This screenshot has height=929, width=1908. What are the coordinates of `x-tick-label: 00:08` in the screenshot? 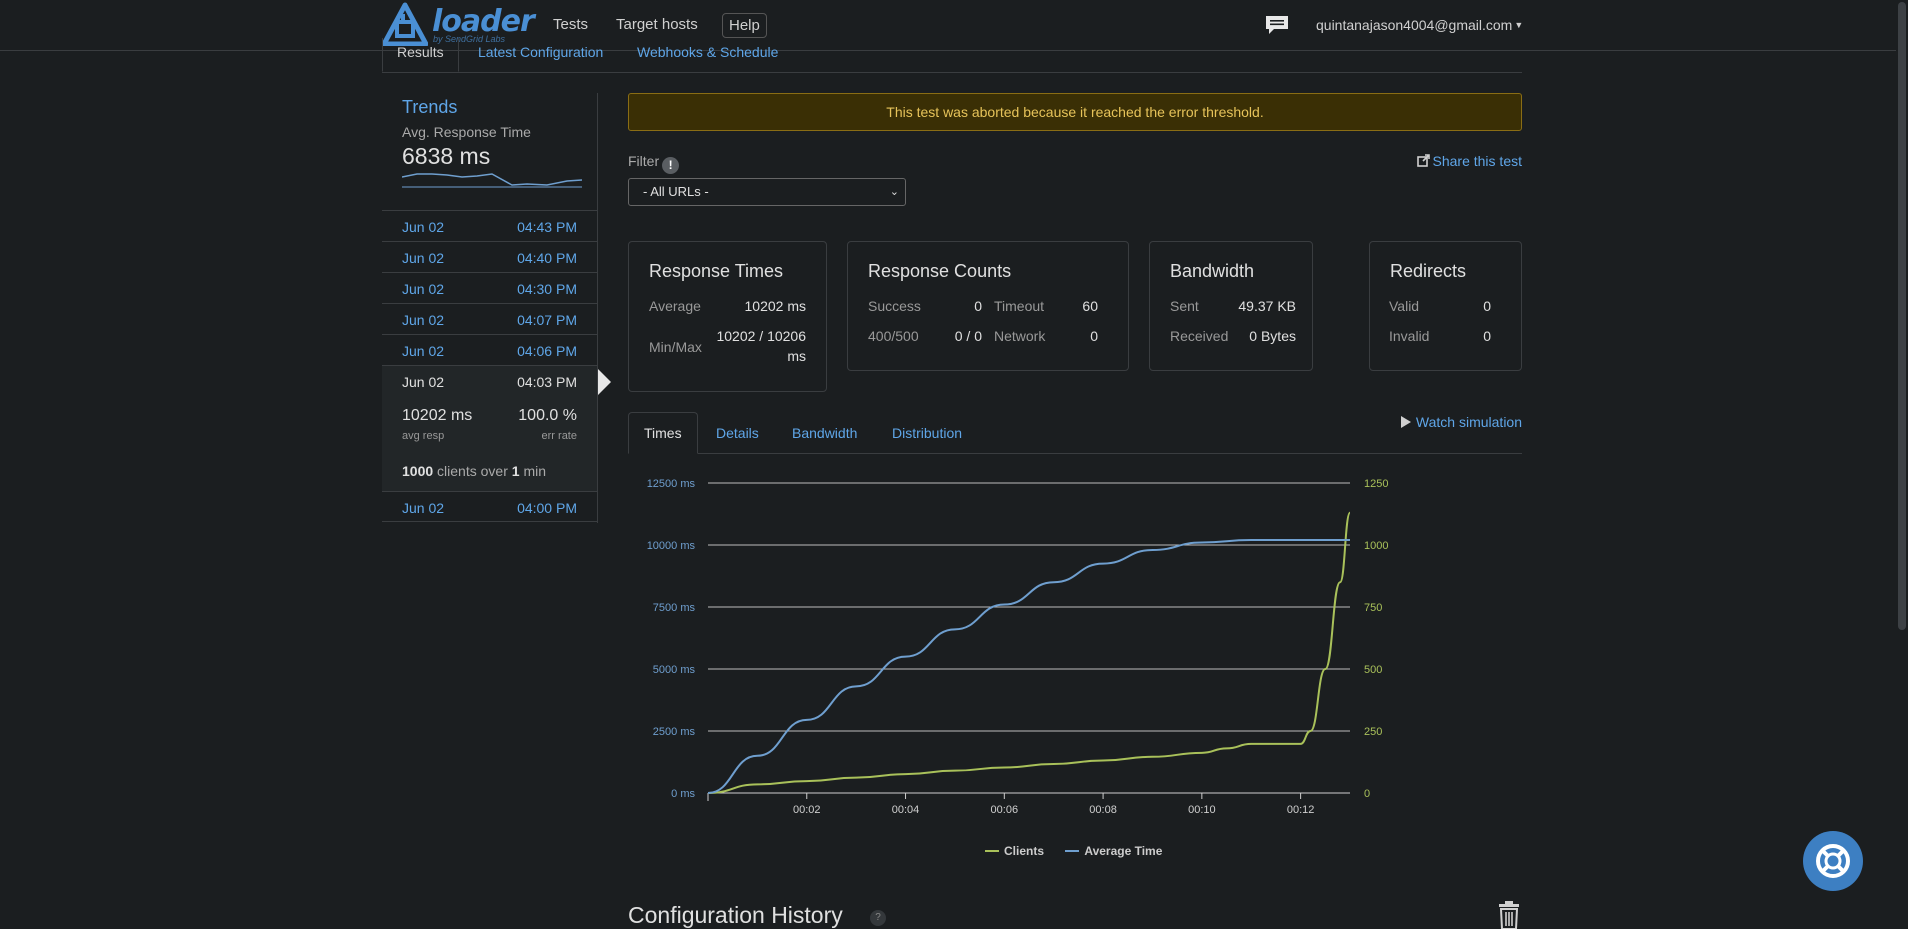 It's located at (1103, 810).